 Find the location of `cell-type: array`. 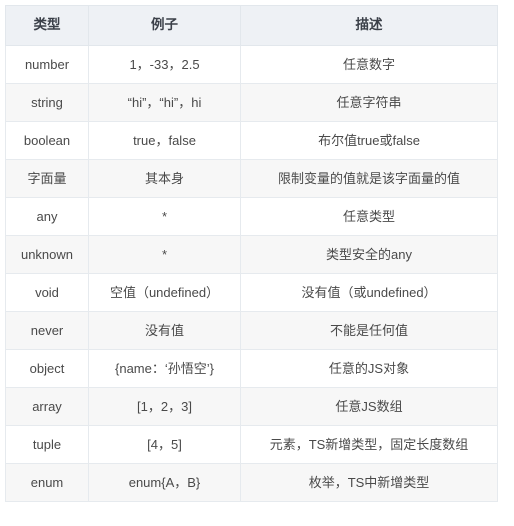

cell-type: array is located at coordinates (47, 406).